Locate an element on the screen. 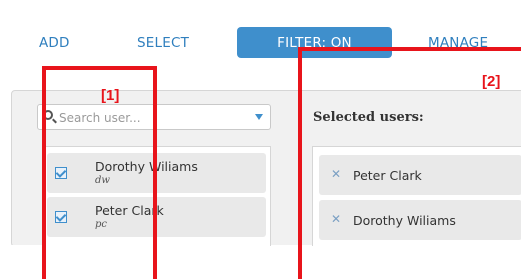  add-tab: ADD is located at coordinates (54, 43).